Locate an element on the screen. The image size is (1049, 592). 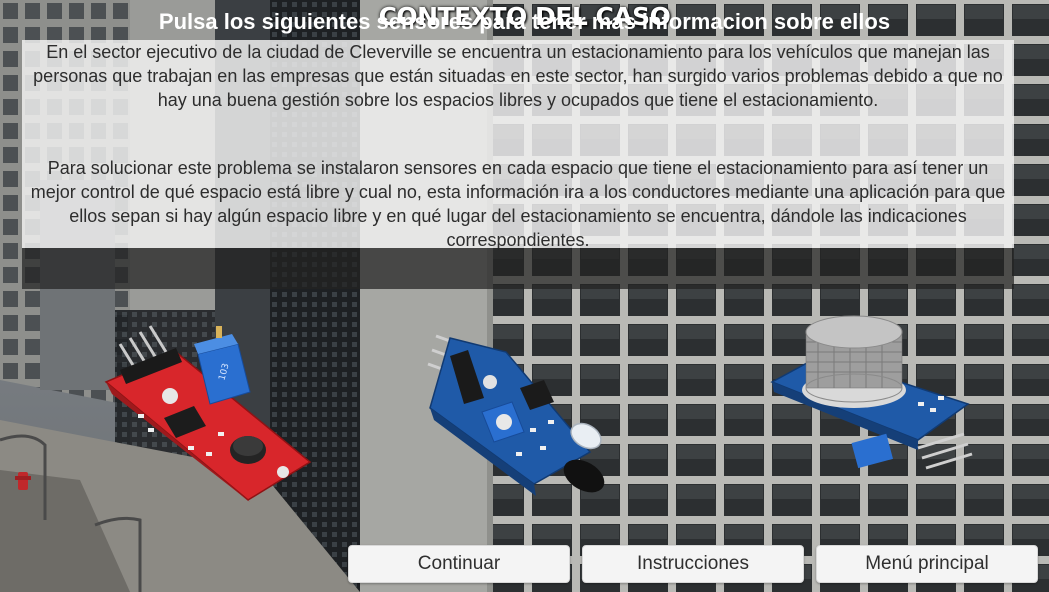
header-pins-icon is located at coordinates (945, 451).